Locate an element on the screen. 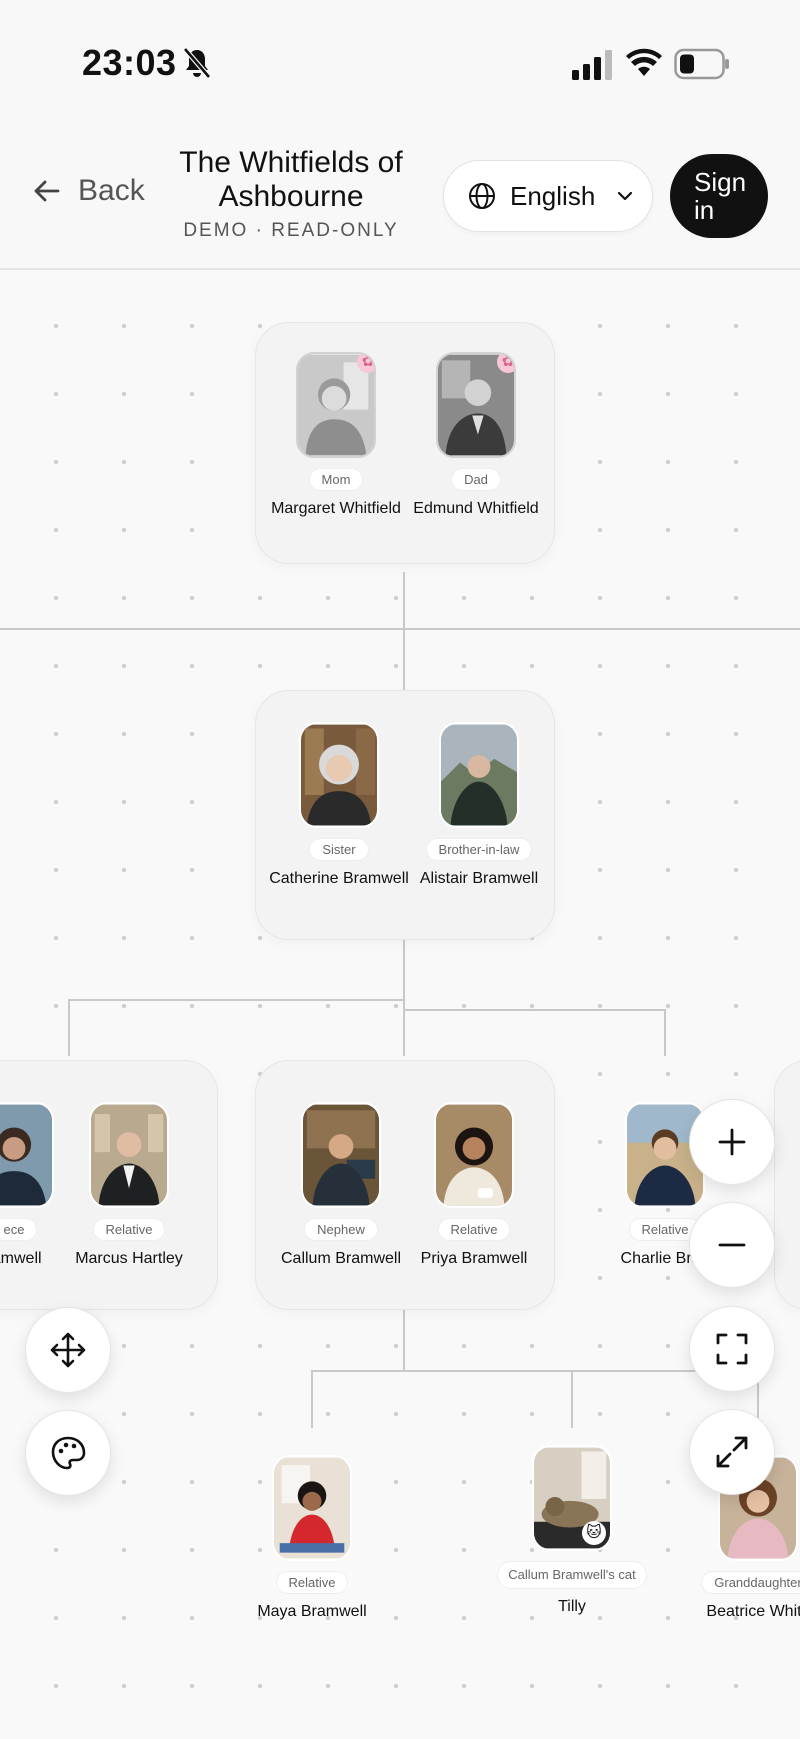 Image resolution: width=800 pixels, height=1739 pixels. expand-icon is located at coordinates (732, 1452).